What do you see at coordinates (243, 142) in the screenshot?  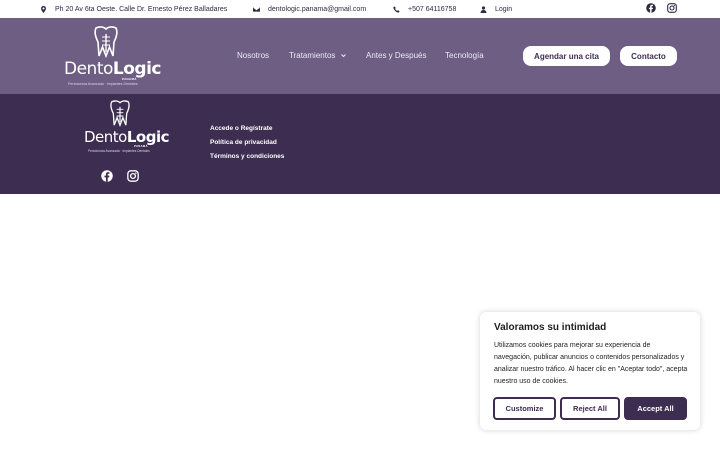 I see `footer-link-privacy: Política de privacidad` at bounding box center [243, 142].